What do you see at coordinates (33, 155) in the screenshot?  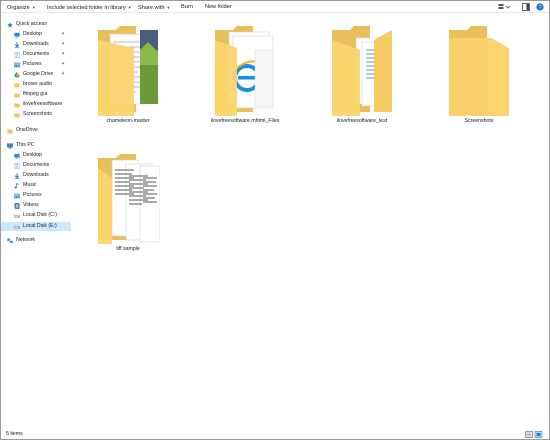 I see `nav-label: Desktop` at bounding box center [33, 155].